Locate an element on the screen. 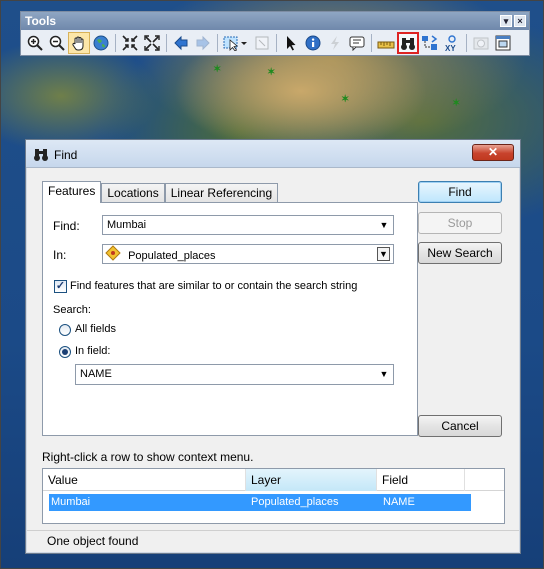 This screenshot has height=569, width=544. all-fields-radio is located at coordinates (65, 330).